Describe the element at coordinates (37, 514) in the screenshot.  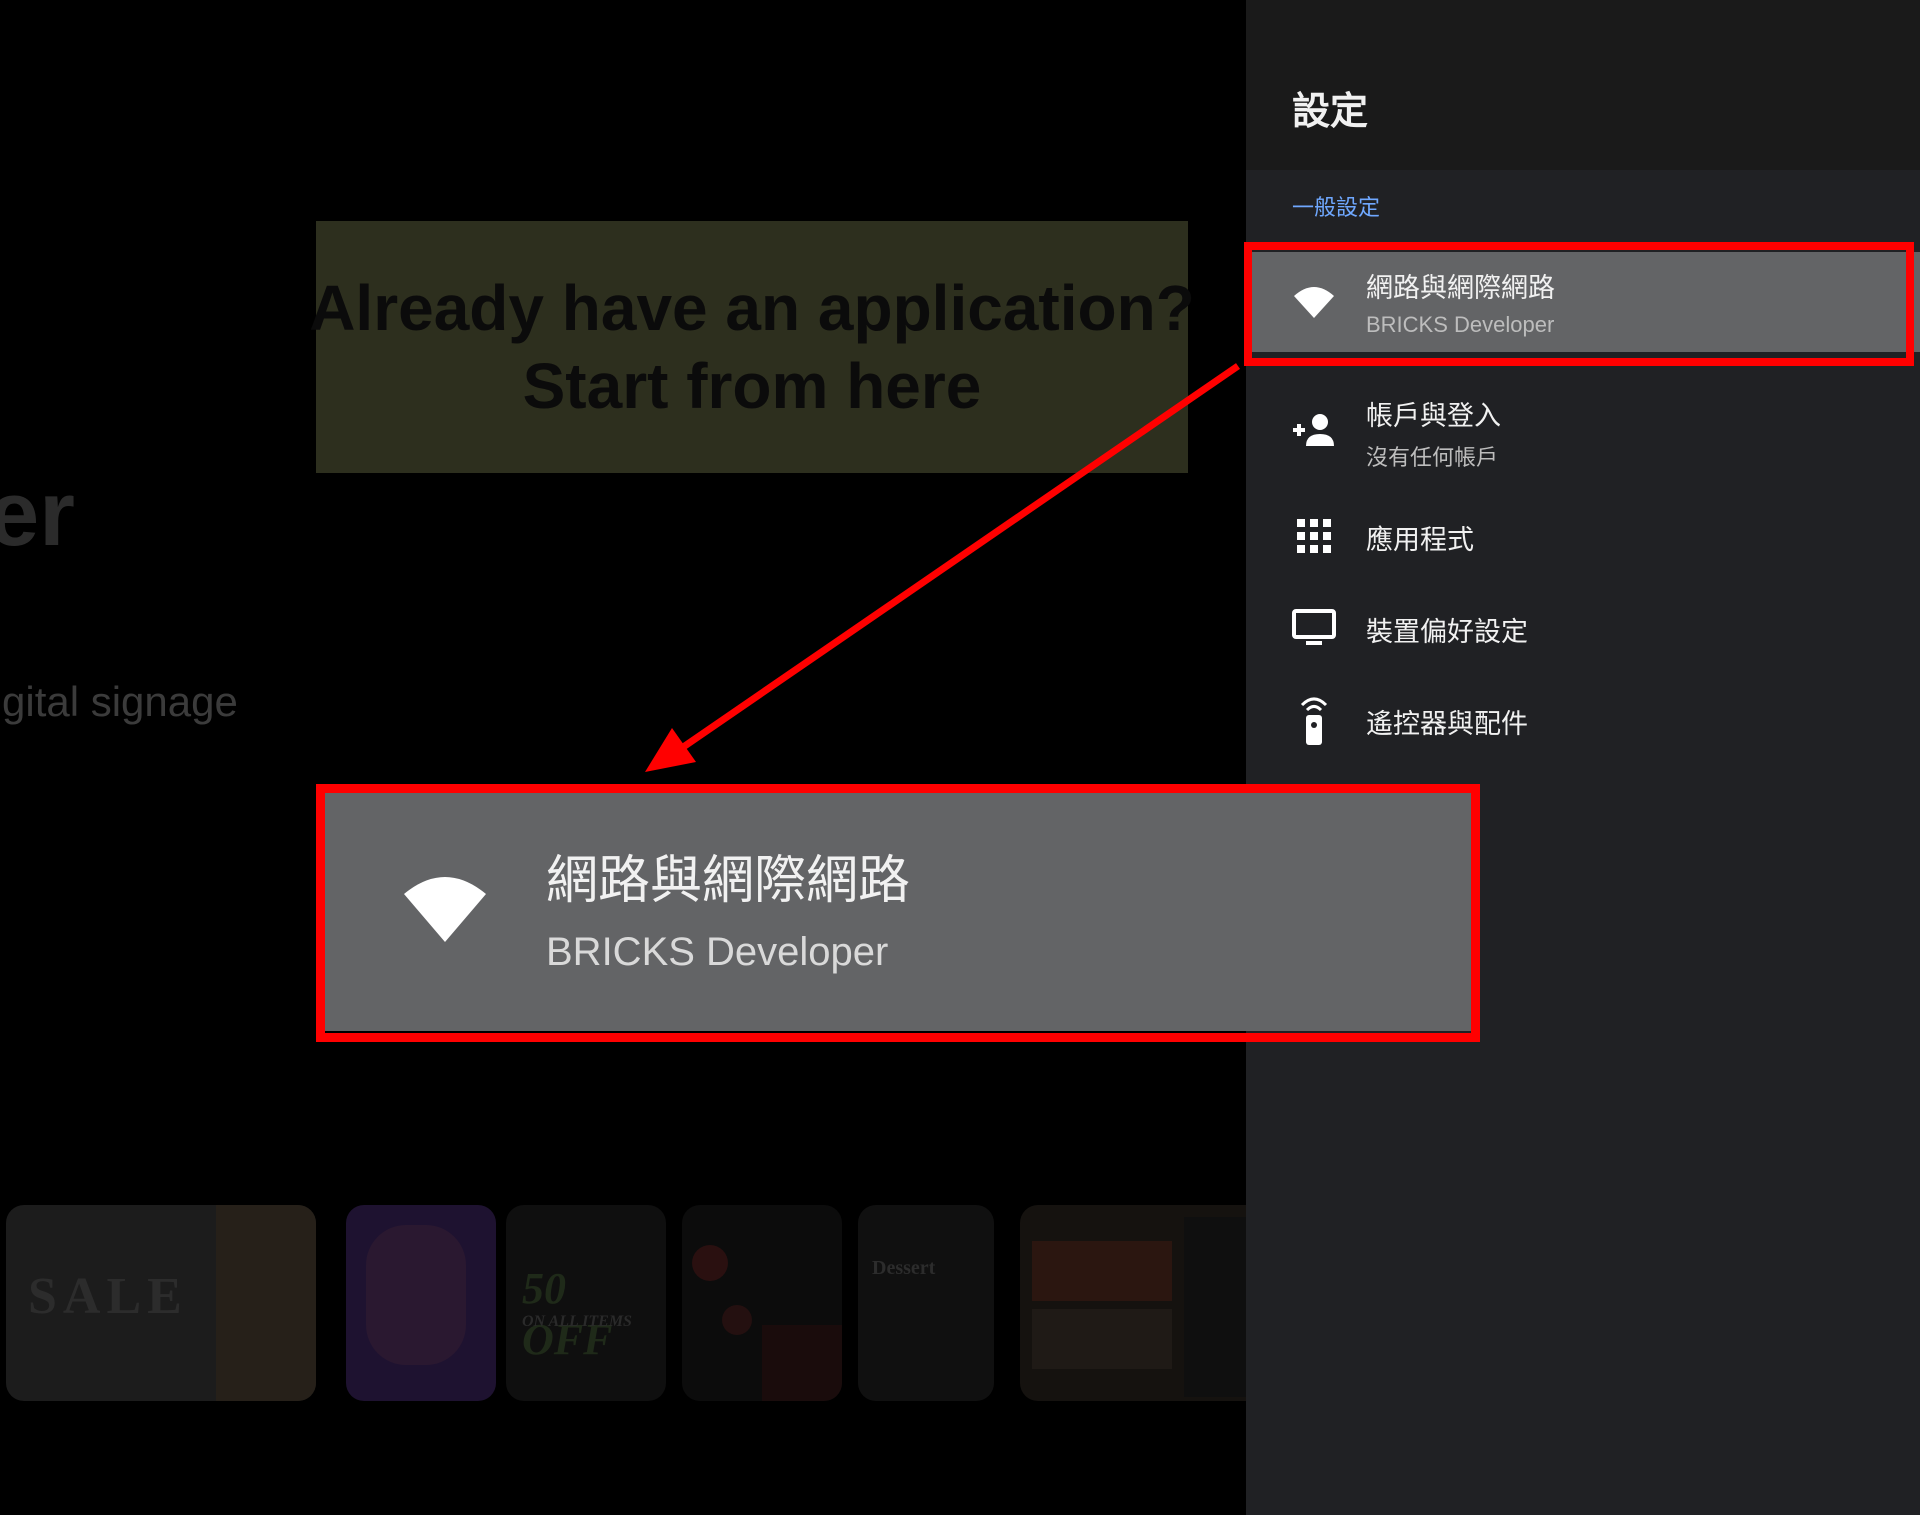
I see `background-title-fragment: er` at that location.